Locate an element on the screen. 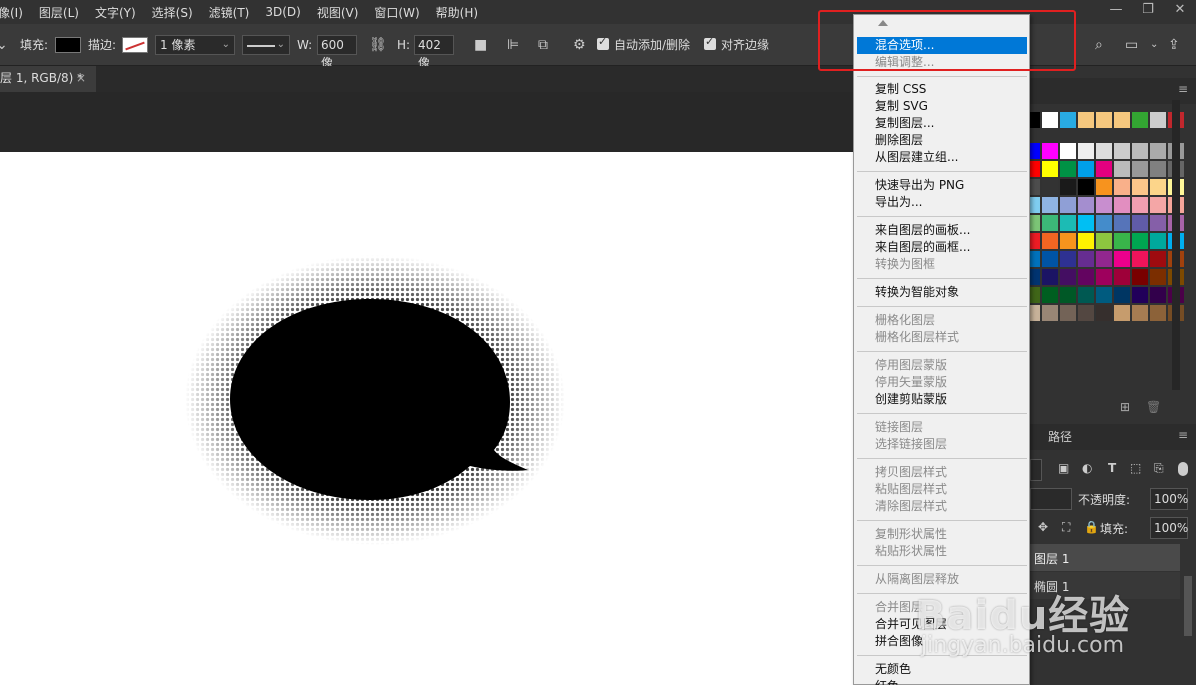 Image resolution: width=1196 pixels, height=685 pixels. stroke-width-dropdown: 1 像素 ⌄ is located at coordinates (195, 45).